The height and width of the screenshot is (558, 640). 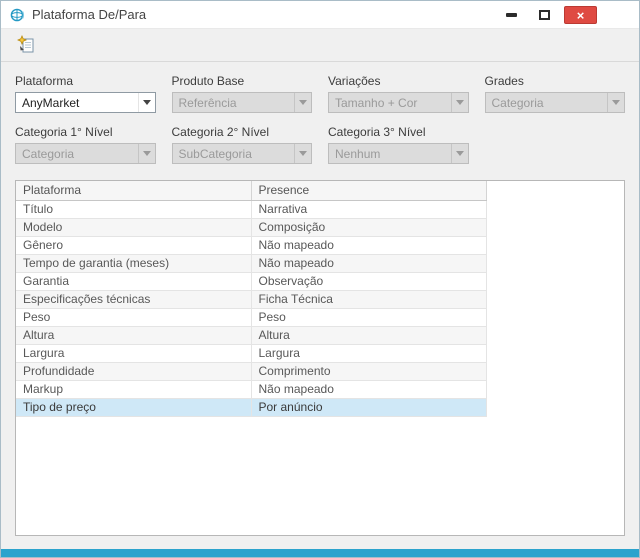 What do you see at coordinates (64, 132) in the screenshot?
I see `categoria-1-nivel-label: Categoria 1° Nível` at bounding box center [64, 132].